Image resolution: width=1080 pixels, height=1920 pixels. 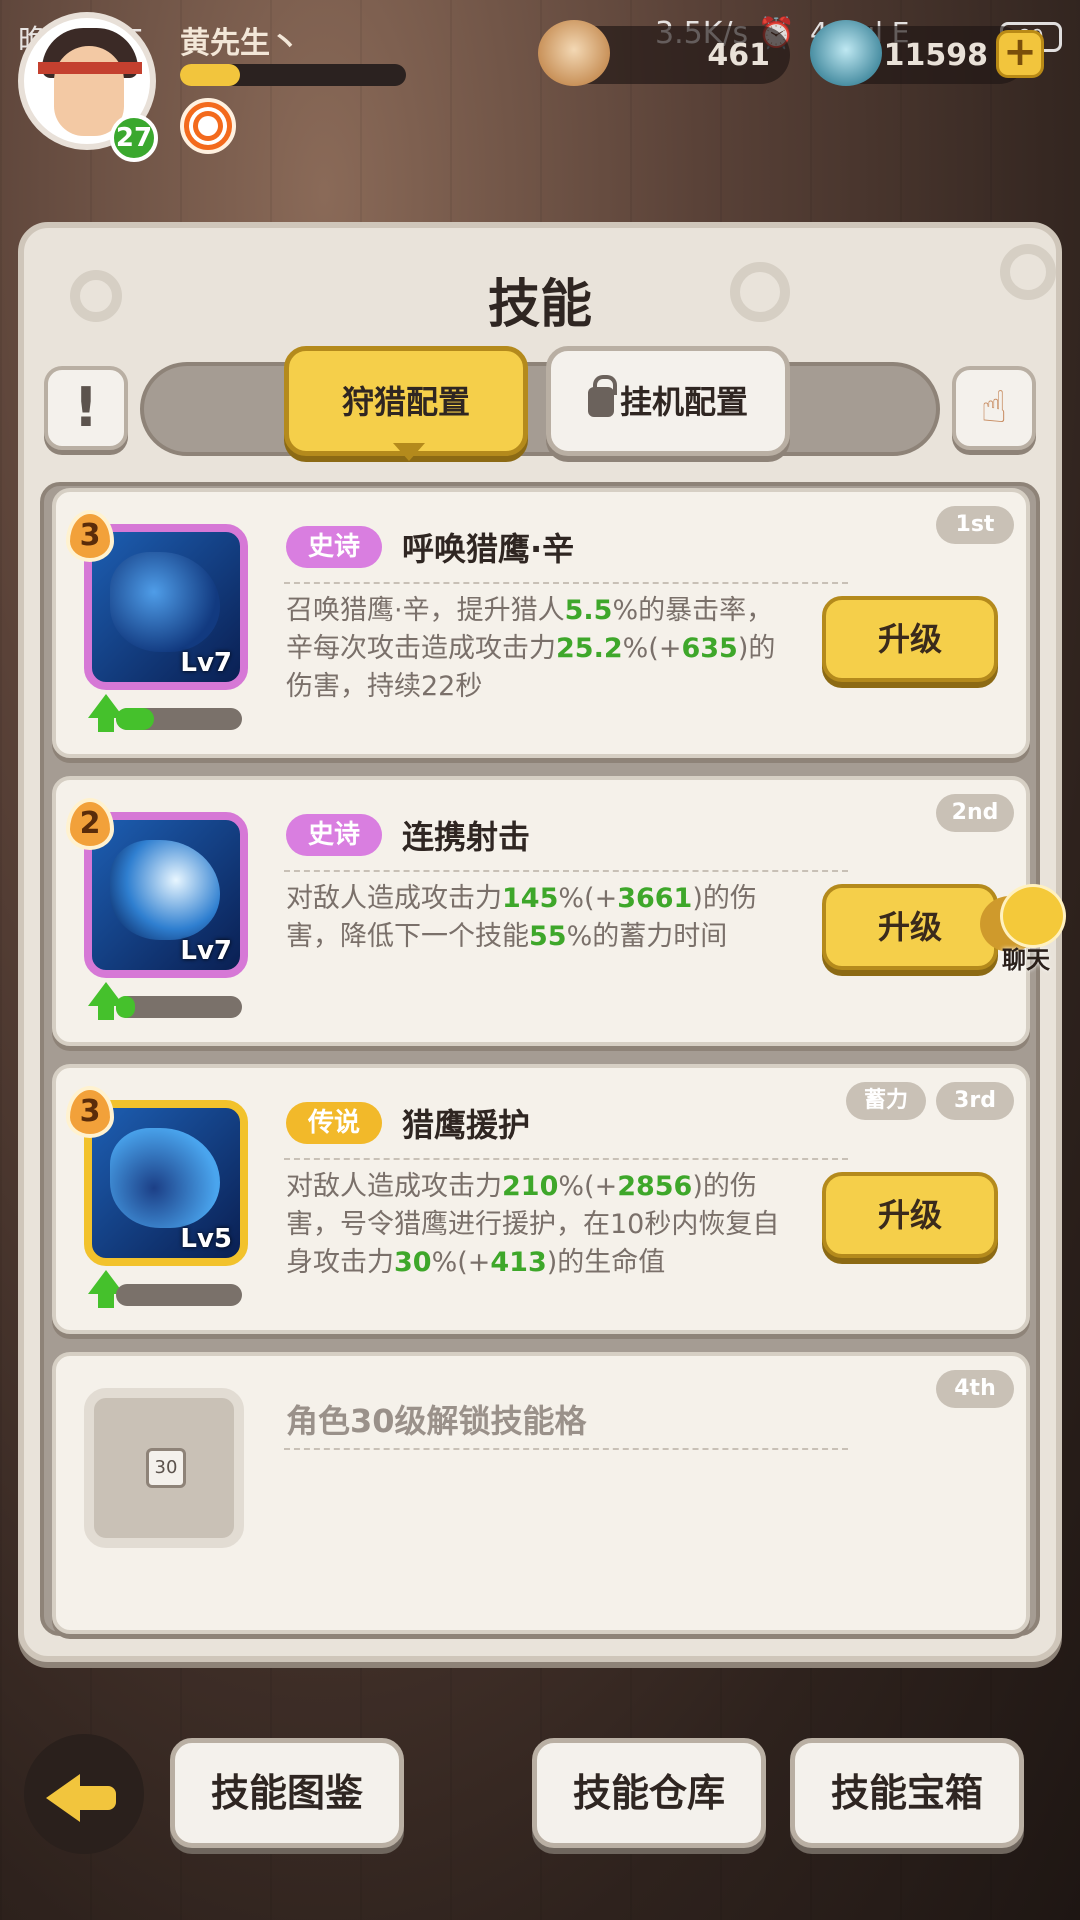 I want to click on lock-icon, so click(x=602, y=396).